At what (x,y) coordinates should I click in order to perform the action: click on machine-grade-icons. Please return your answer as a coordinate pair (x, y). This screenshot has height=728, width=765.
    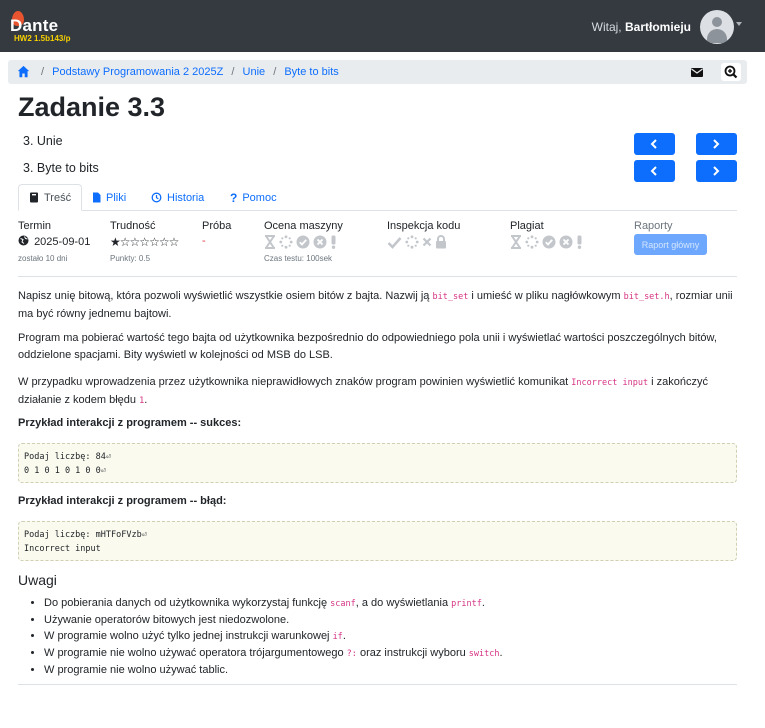
    Looking at the image, I should click on (300, 242).